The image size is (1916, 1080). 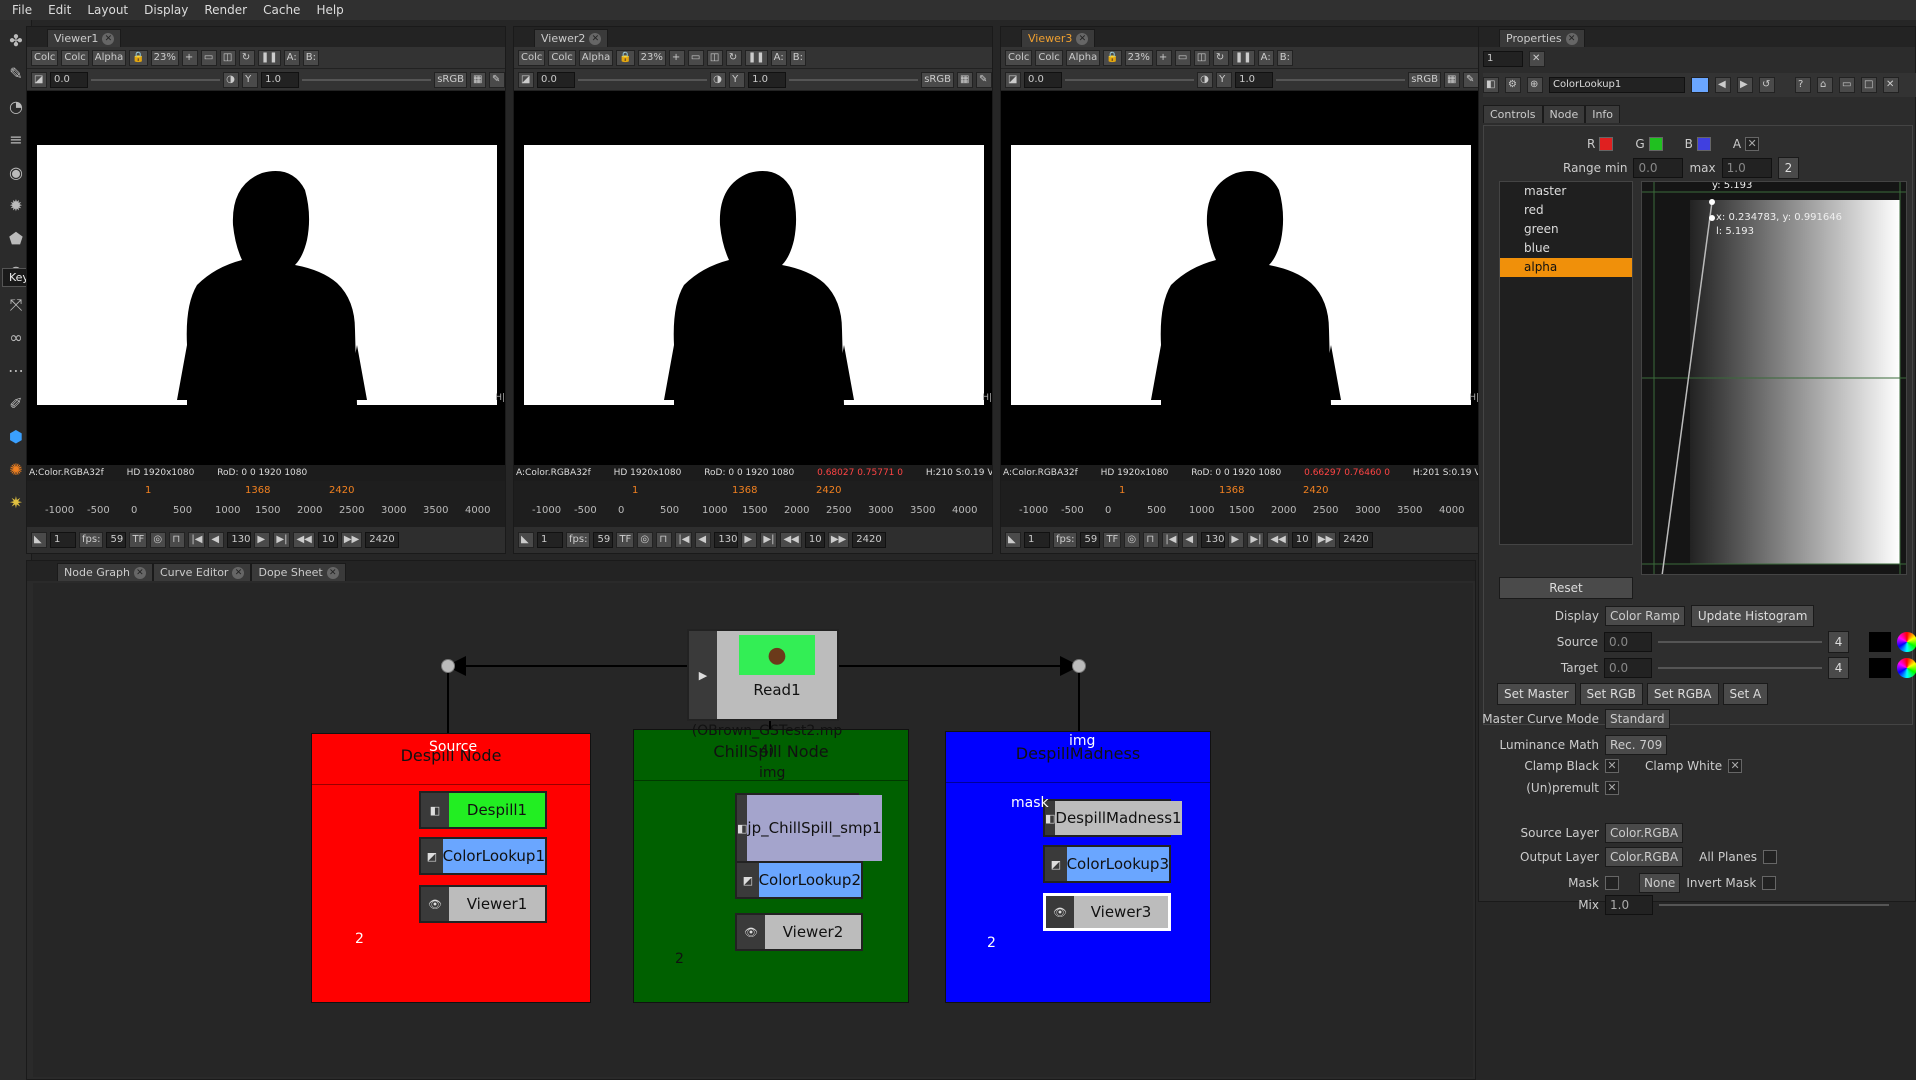 What do you see at coordinates (1746, 168) in the screenshot?
I see `range-max-field: 1.0` at bounding box center [1746, 168].